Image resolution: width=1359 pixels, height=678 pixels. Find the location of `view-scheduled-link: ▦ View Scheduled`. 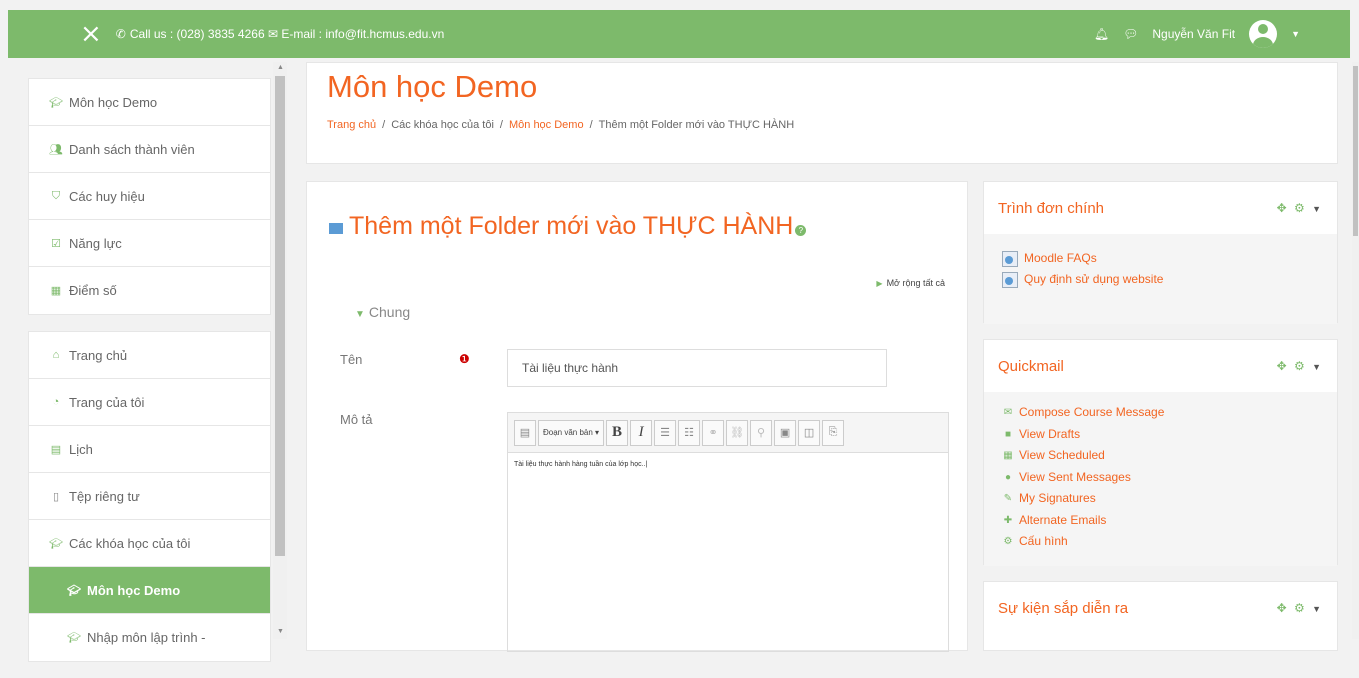

view-scheduled-link: ▦ View Scheduled is located at coordinates (1162, 456).